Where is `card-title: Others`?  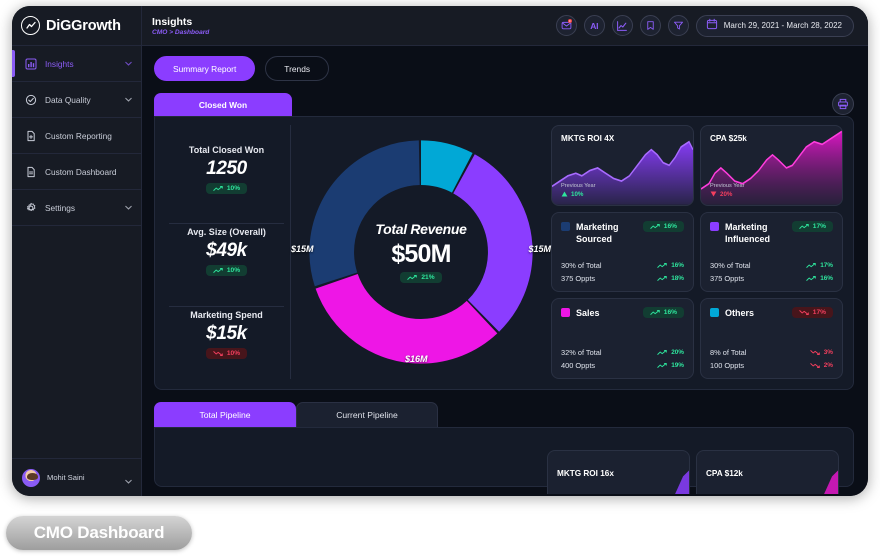
card-title: Others is located at coordinates (740, 313).